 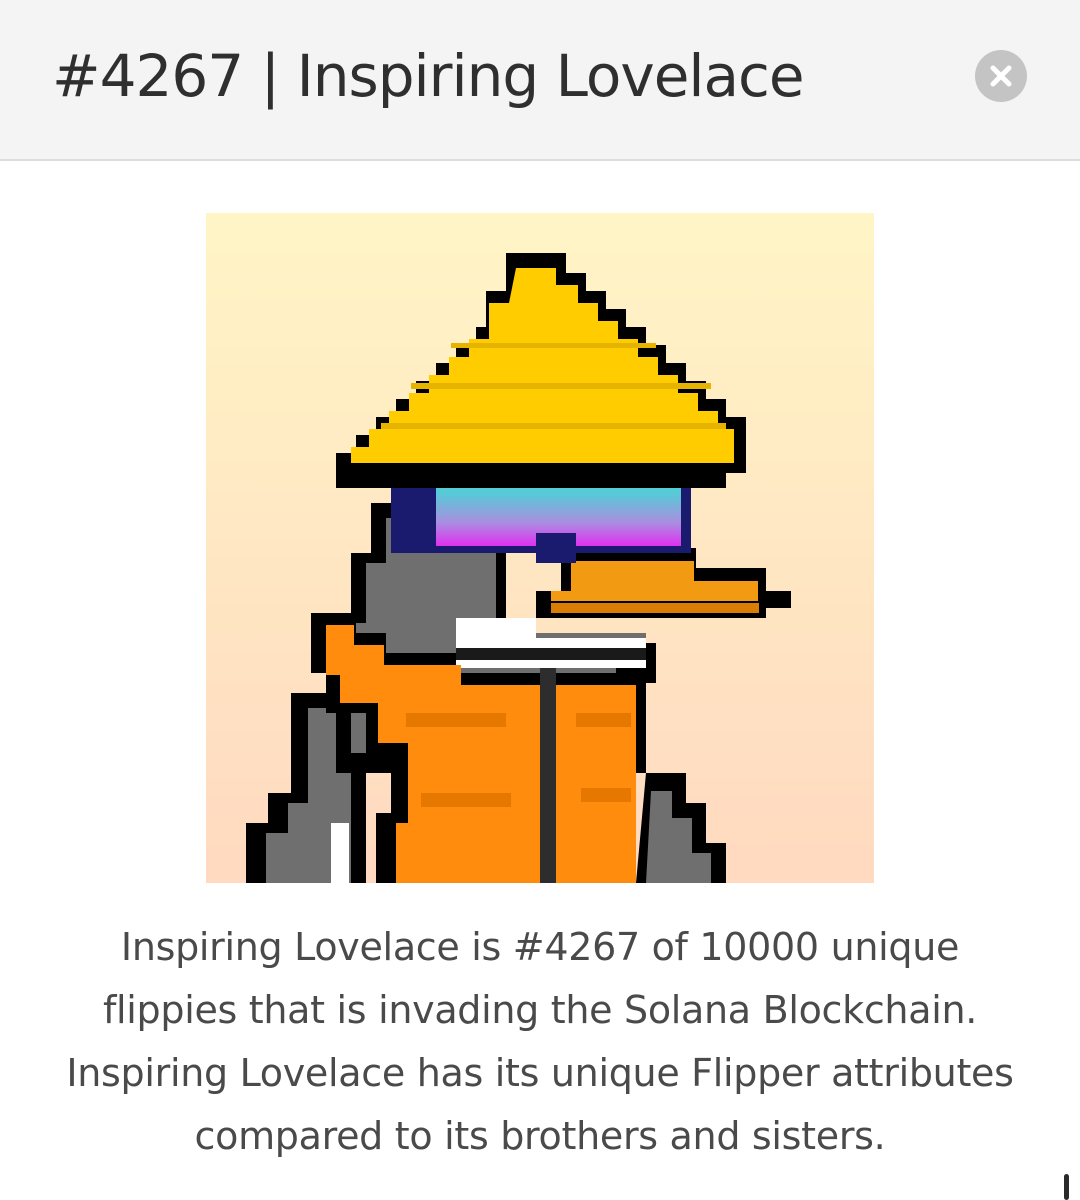 I want to click on modal-header: #4267 | Inspiring Lovelace, so click(x=540, y=80).